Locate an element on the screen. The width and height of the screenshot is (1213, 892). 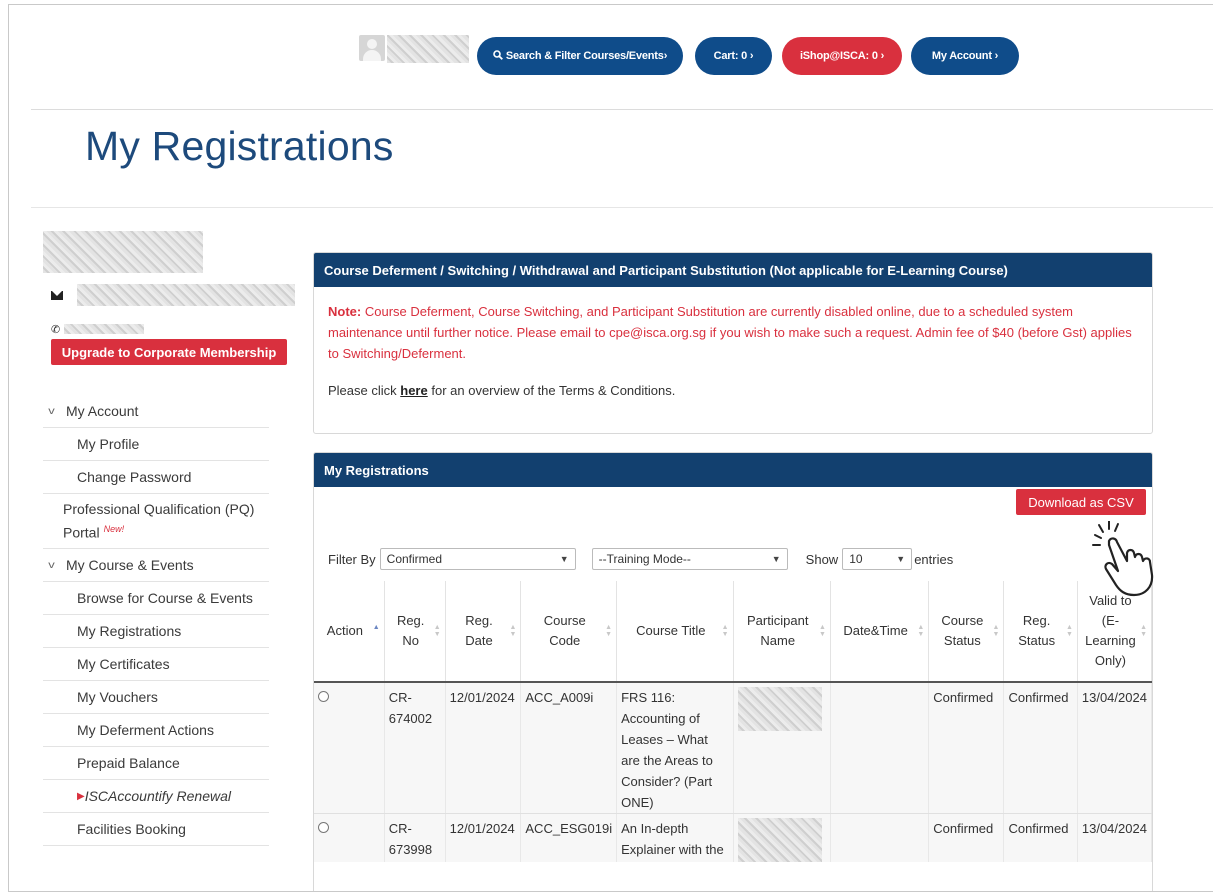
download-csv-button: Download as CSV is located at coordinates (1081, 502).